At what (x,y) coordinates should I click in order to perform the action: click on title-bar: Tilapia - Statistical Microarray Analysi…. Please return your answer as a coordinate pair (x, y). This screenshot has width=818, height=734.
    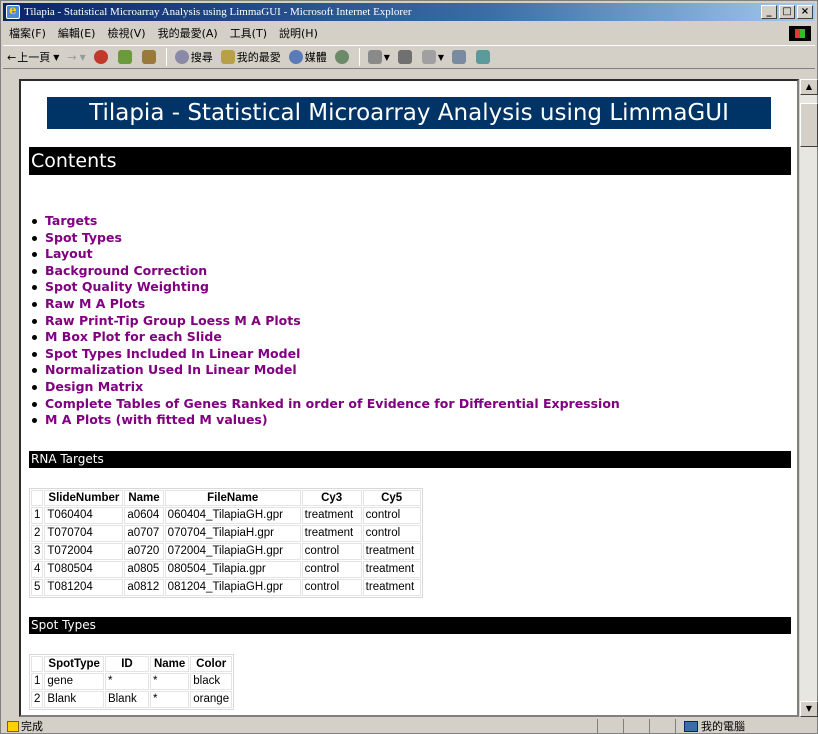
    Looking at the image, I should click on (409, 12).